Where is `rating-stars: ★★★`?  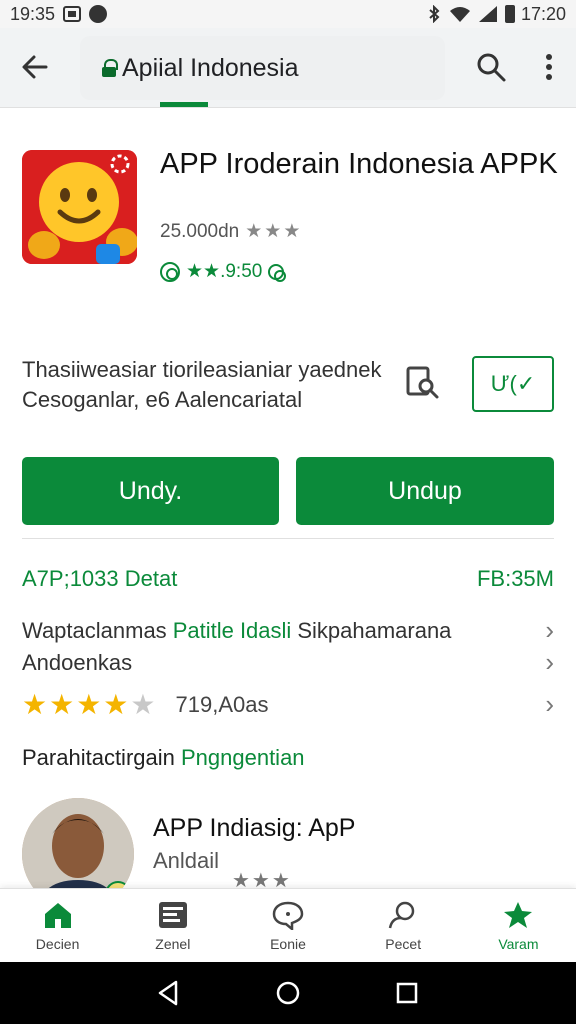
rating-stars: ★★★ is located at coordinates (274, 231).